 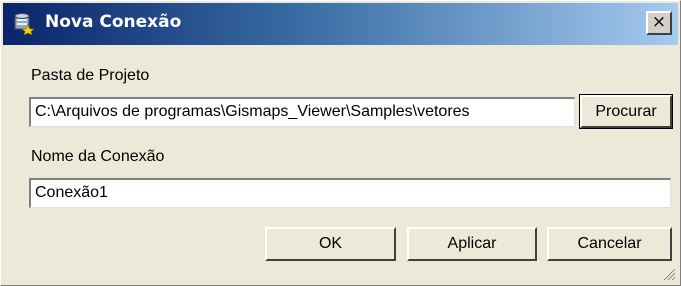 I want to click on close-button: ×, so click(x=659, y=23).